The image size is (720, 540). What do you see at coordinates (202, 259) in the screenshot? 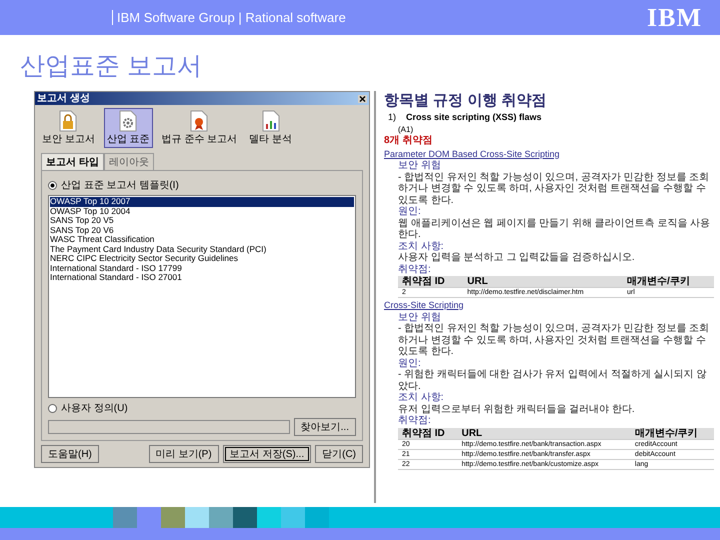
I see `list-item: NERC CIPC Electricity Sector Security Guidelines` at bounding box center [202, 259].